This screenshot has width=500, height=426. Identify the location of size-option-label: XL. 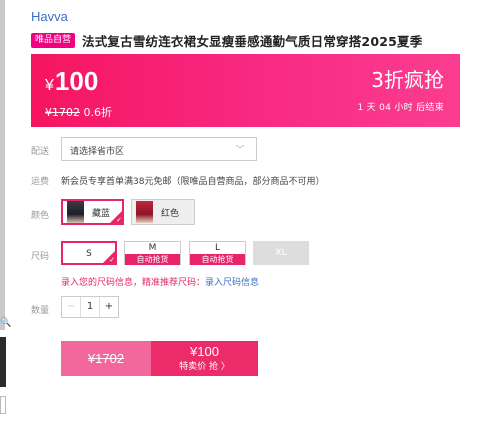
(281, 253).